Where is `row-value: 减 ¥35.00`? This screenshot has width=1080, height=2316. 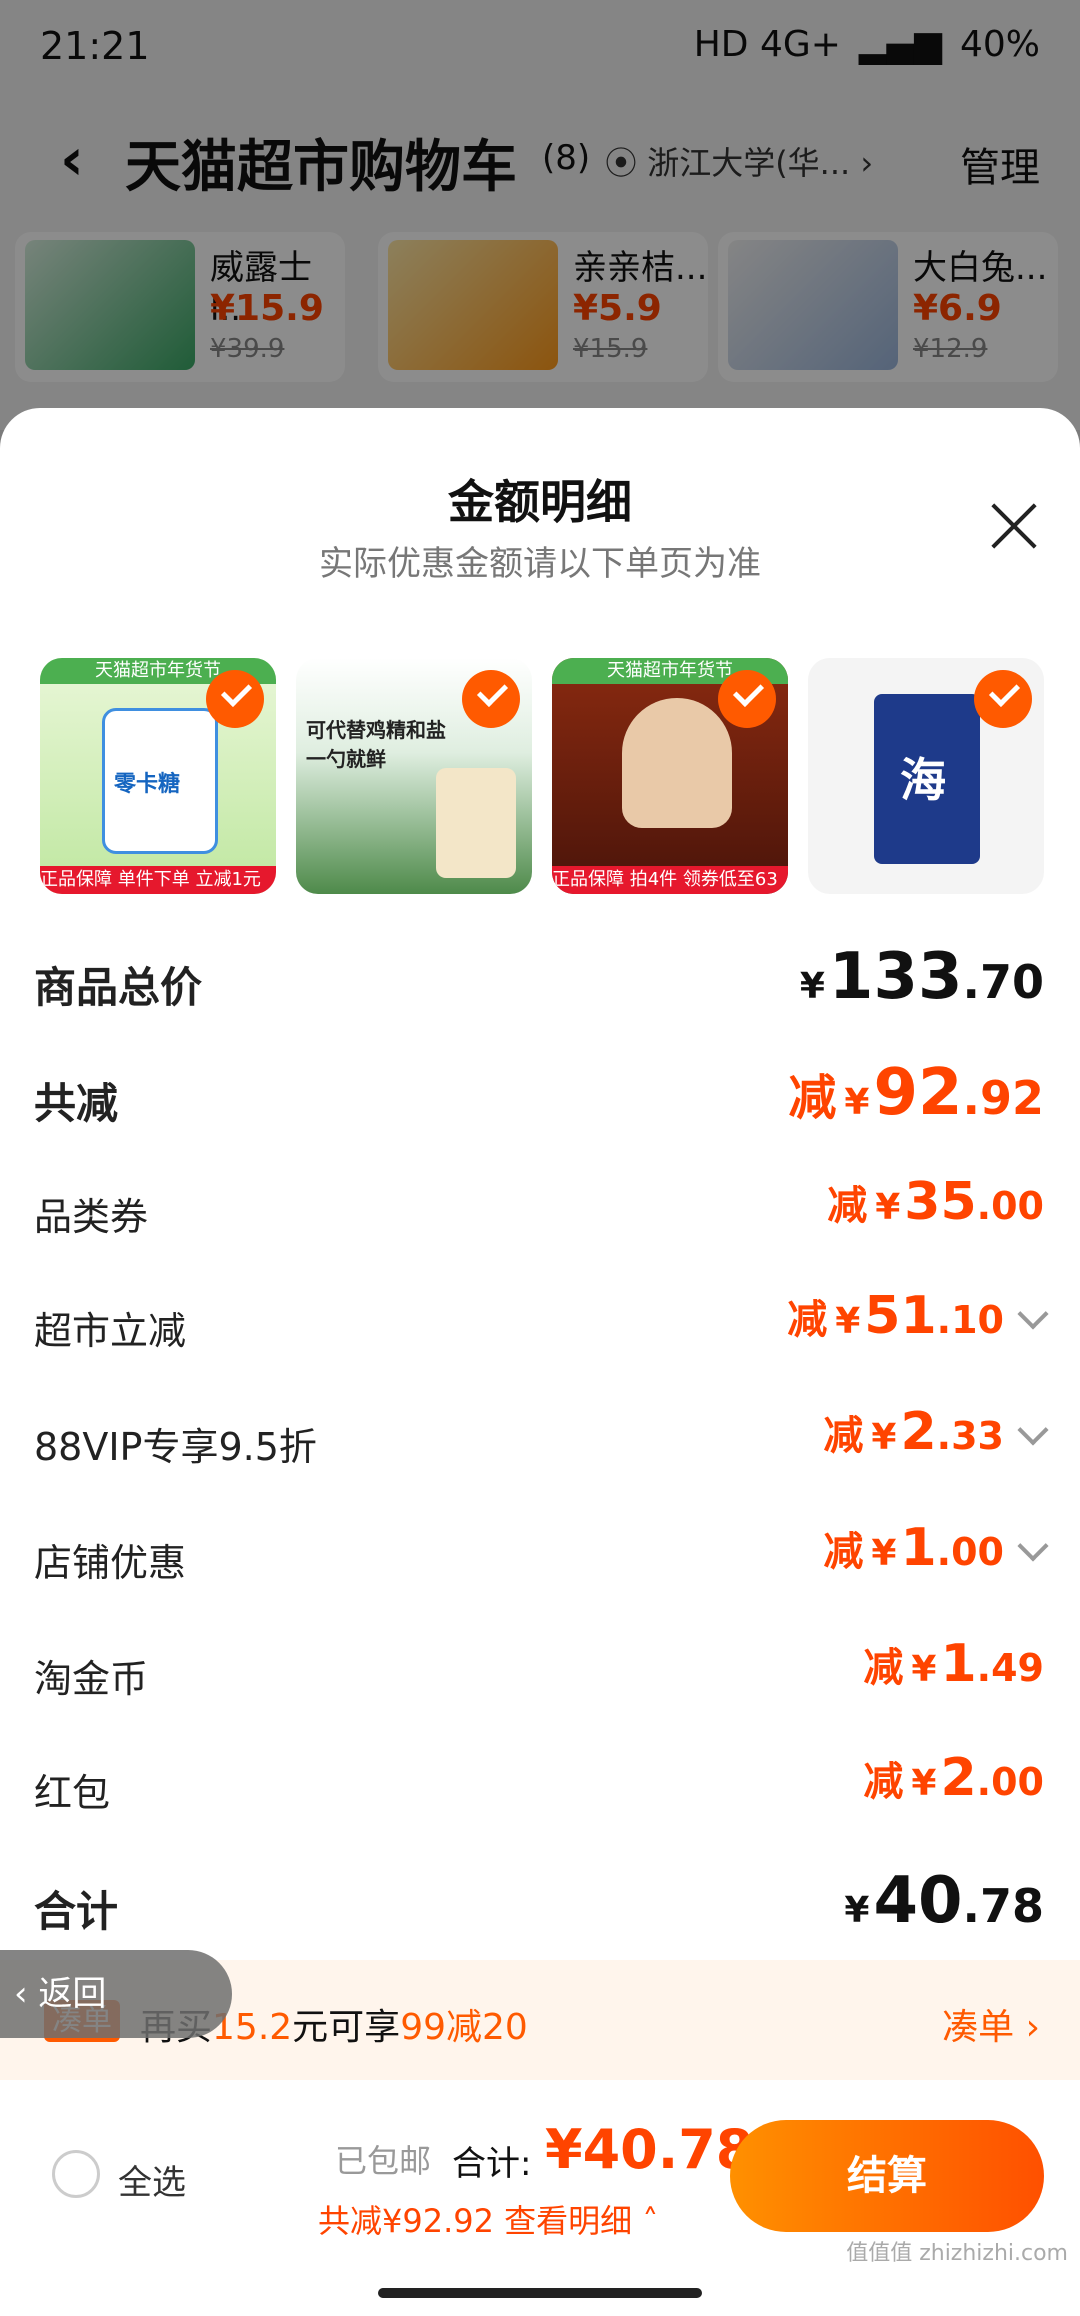 row-value: 减 ¥35.00 is located at coordinates (935, 1212).